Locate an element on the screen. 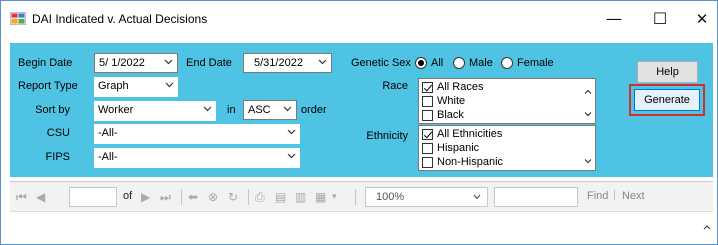 Image resolution: width=718 pixels, height=245 pixels. refresh-icon: ↻ is located at coordinates (233, 197).